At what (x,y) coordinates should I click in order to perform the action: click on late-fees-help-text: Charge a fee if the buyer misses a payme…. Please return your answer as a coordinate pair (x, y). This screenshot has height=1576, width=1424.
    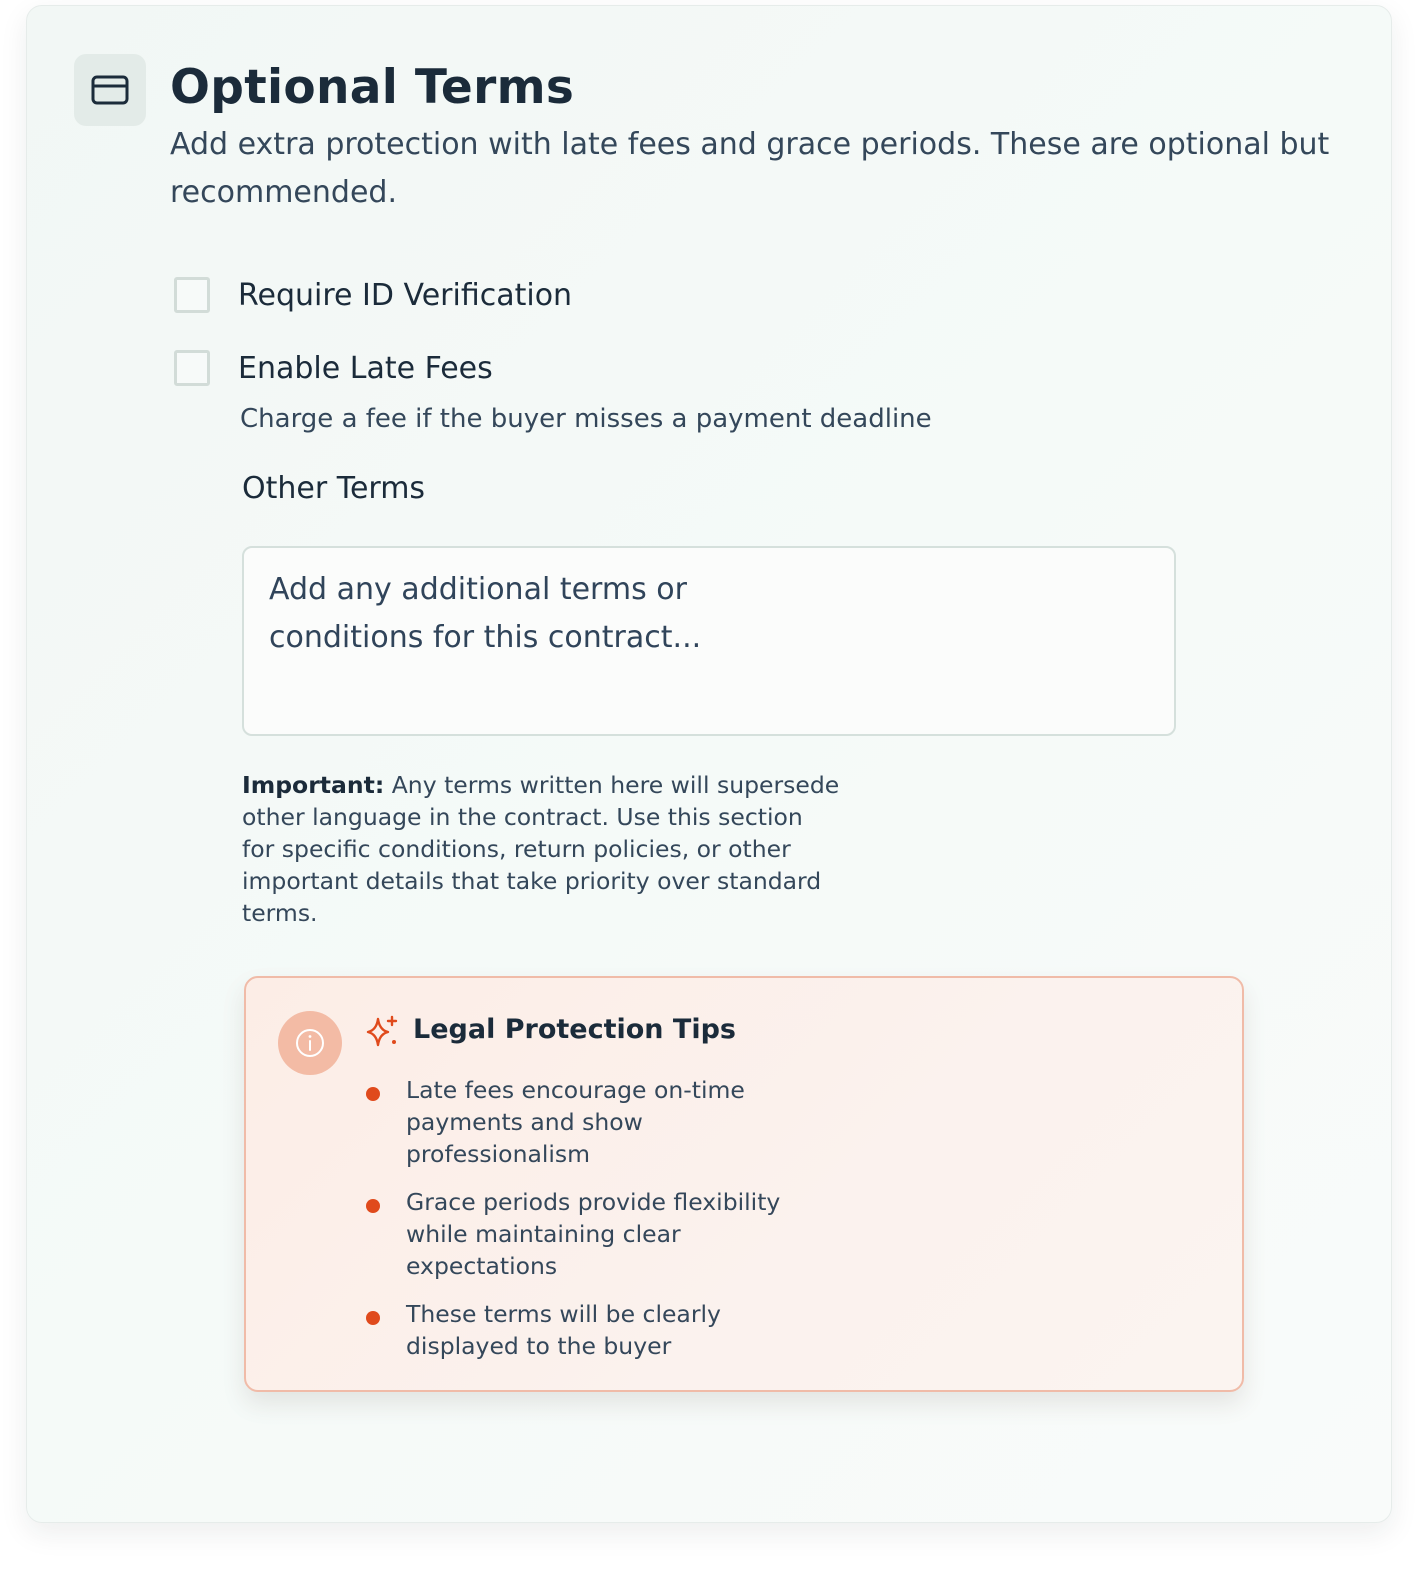
    Looking at the image, I should click on (586, 419).